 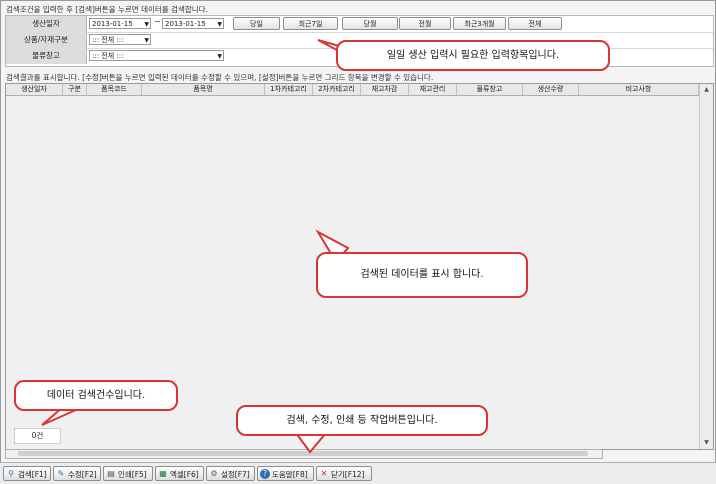 I want to click on callout-input-fields: 일일 생산 입력시 필요한 입력항목입니다., so click(x=473, y=55).